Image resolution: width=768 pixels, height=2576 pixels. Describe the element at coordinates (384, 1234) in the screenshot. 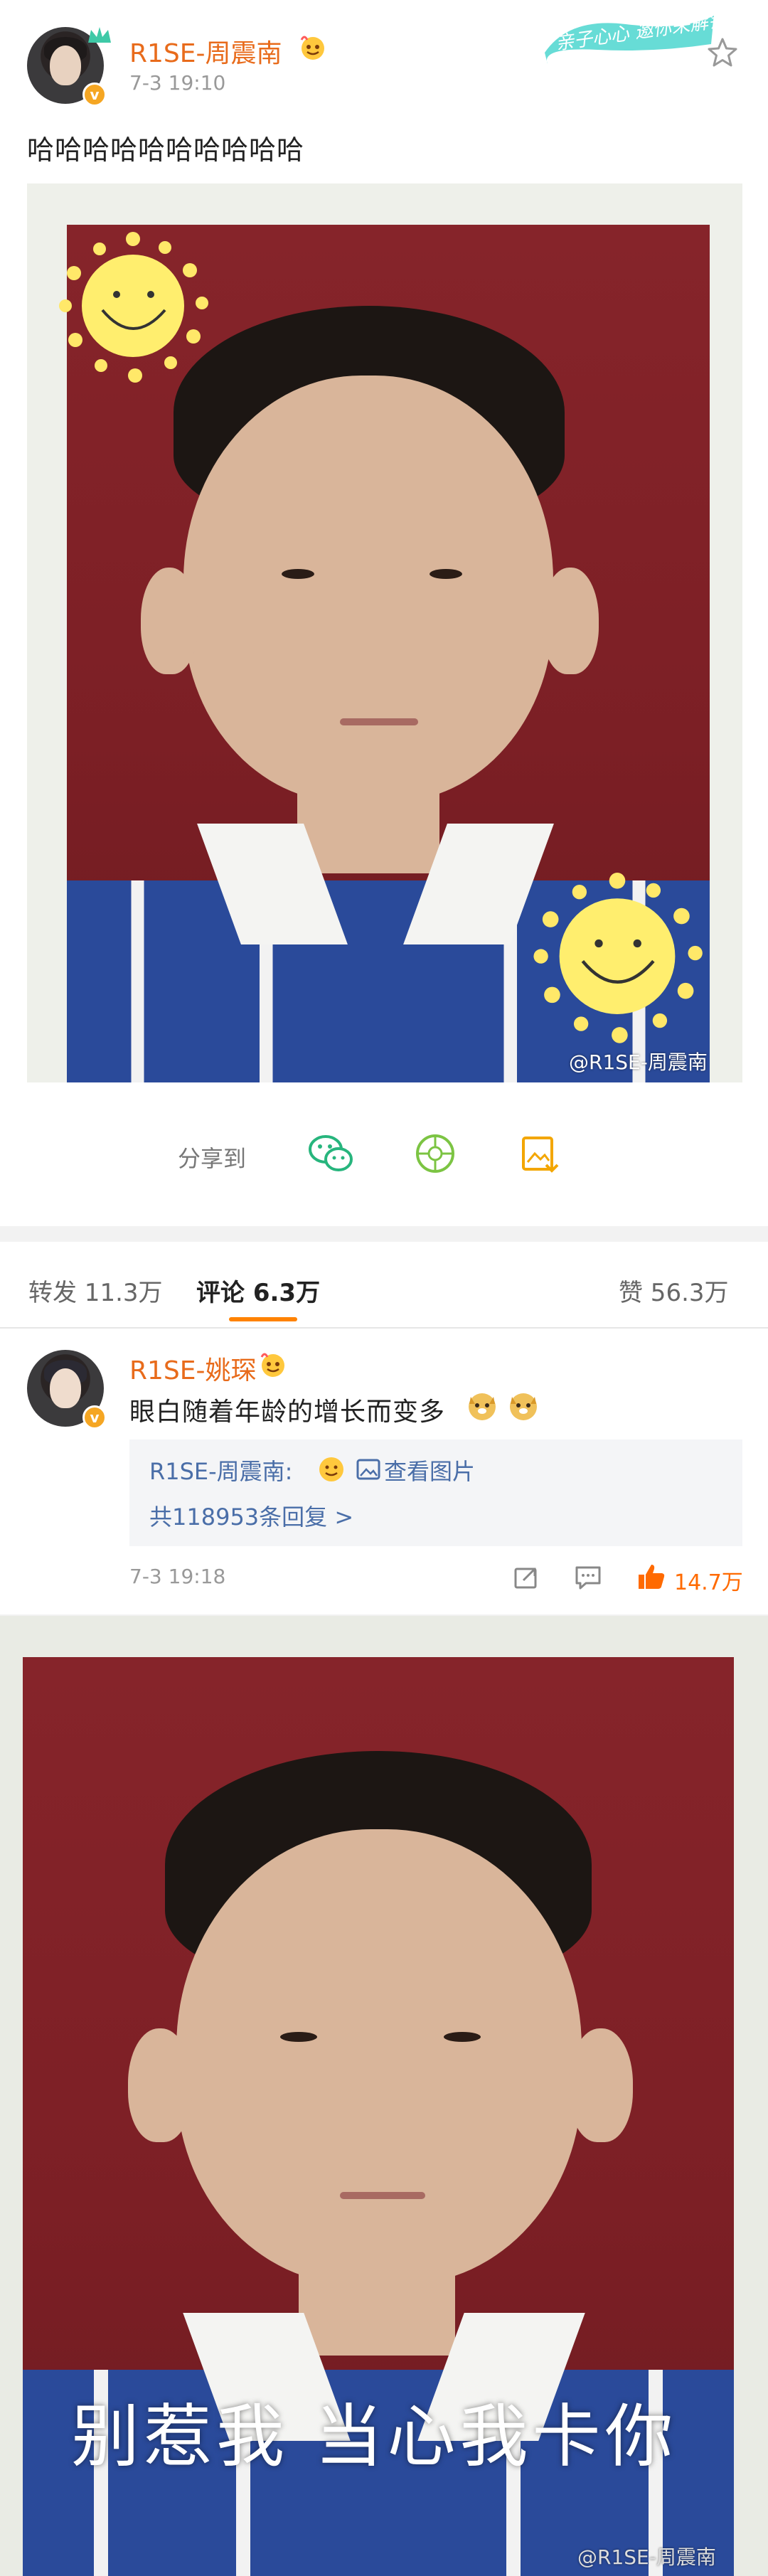

I see `section-divider` at that location.